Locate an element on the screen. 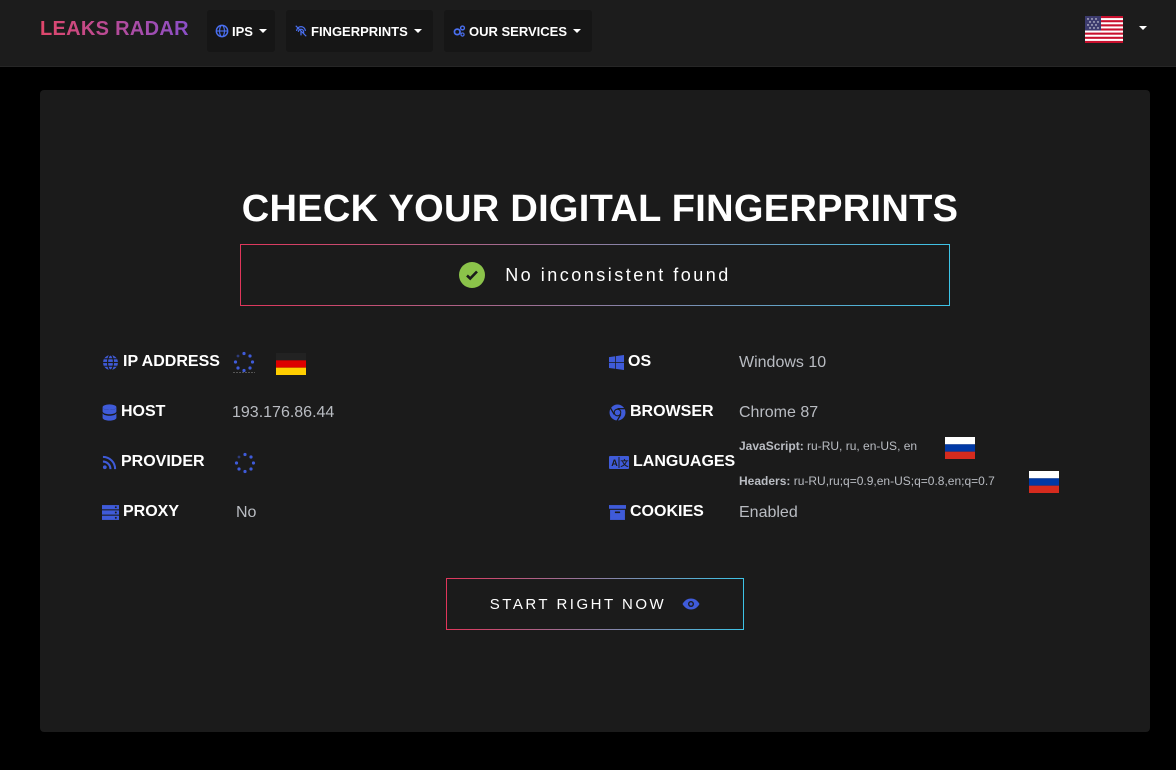  headers-languages-value: ru-RU,ru;q=0.9,en-US;q=0.8,en;q=0.7 is located at coordinates (894, 481).